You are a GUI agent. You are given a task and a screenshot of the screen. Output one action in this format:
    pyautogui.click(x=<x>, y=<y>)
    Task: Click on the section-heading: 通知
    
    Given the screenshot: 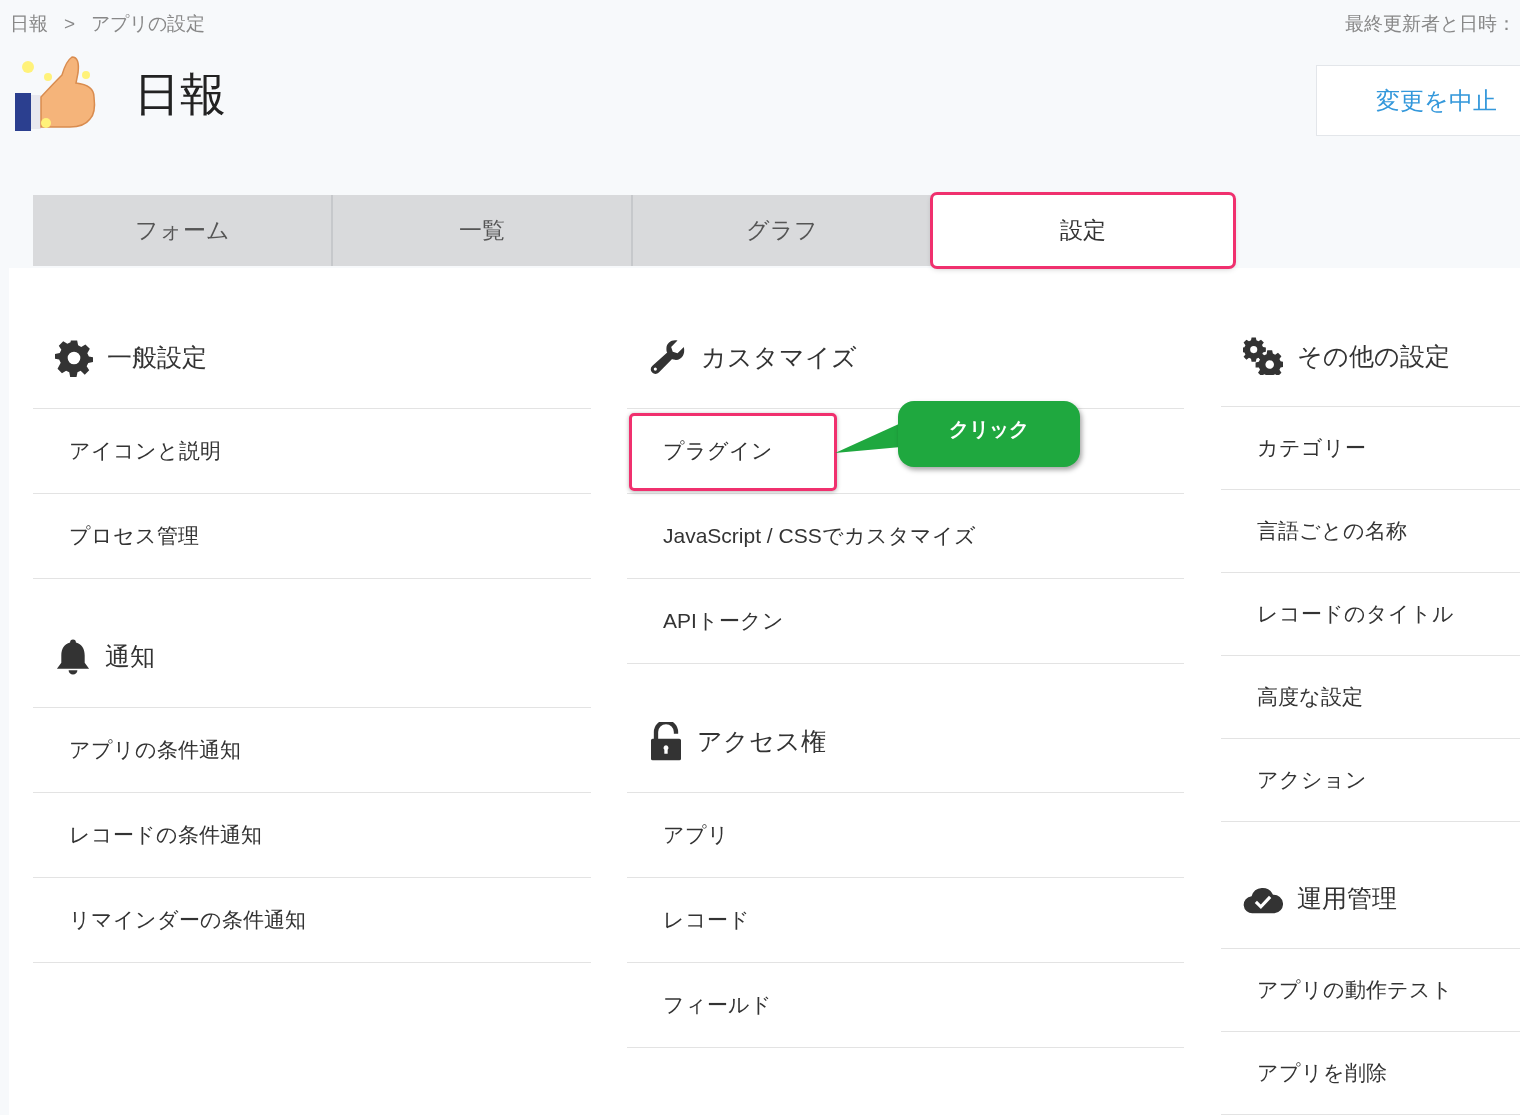 What is the action you would take?
    pyautogui.click(x=130, y=656)
    